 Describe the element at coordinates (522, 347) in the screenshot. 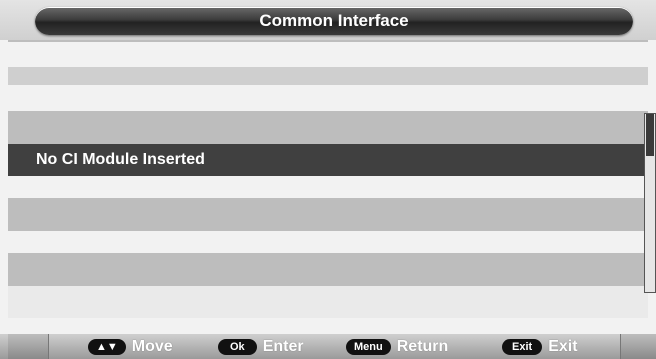

I see `exit-key-icon: Exit` at that location.